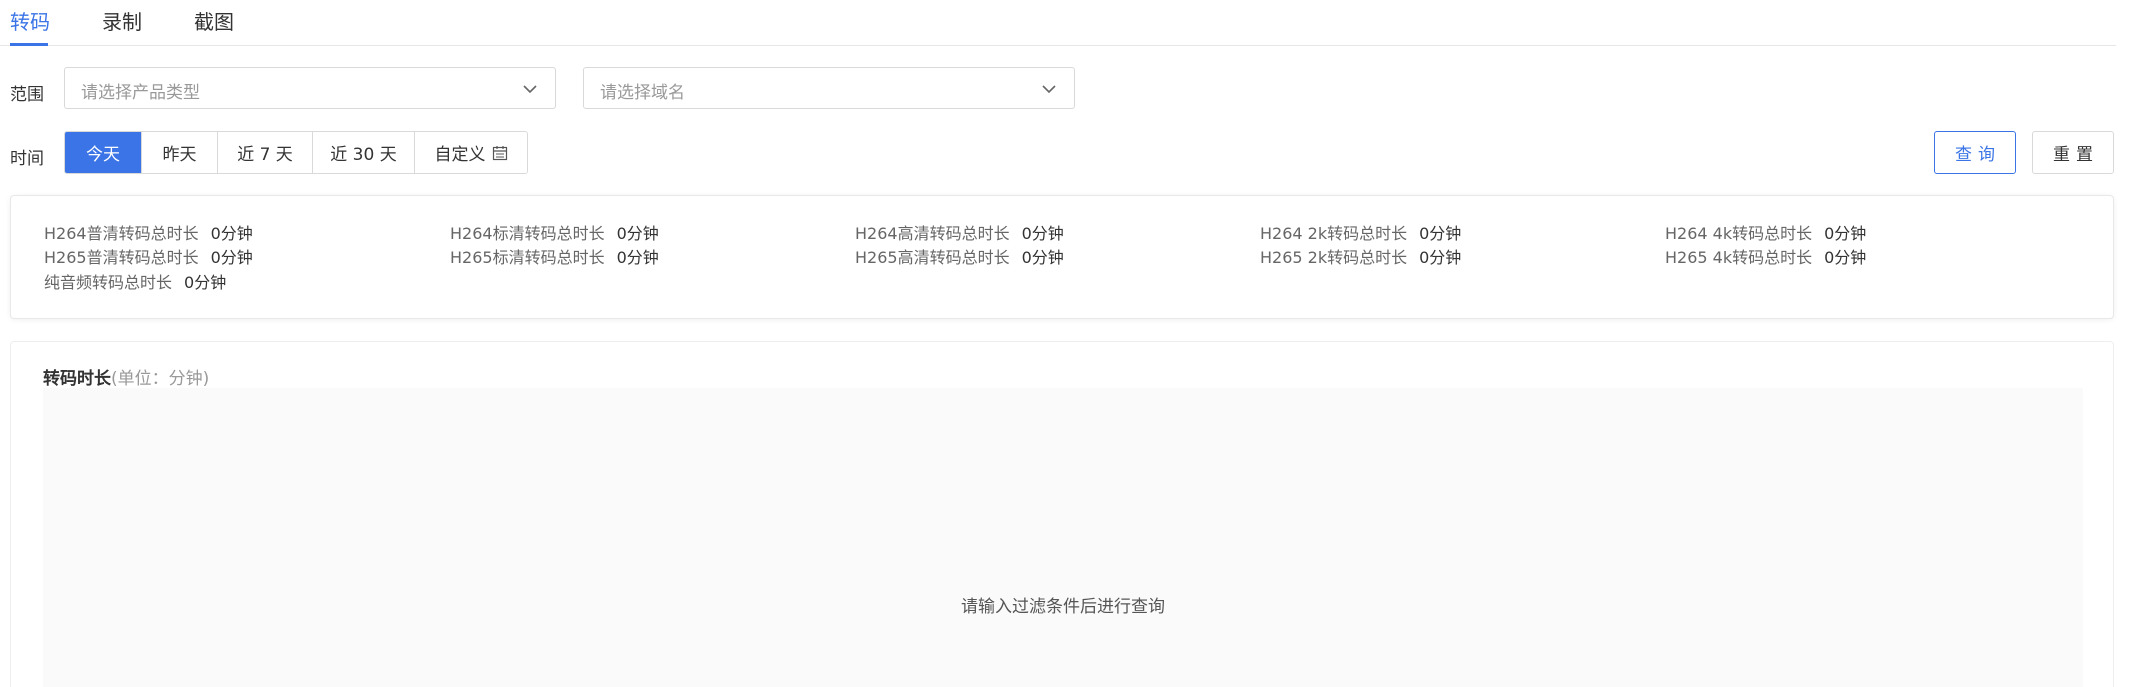 The image size is (2140, 687). I want to click on stat-h265-2k: H265 2k转码总时长 0分钟, so click(1361, 257).